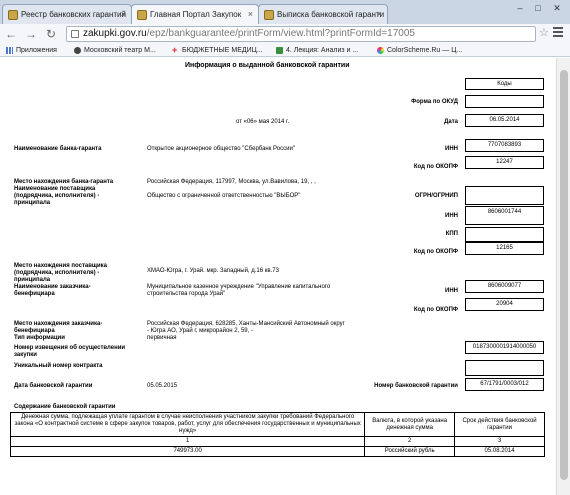 The height and width of the screenshot is (495, 570). I want to click on lecture-icon, so click(279, 50).